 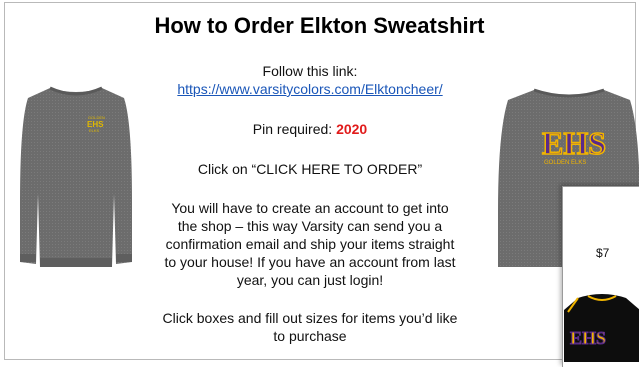 What do you see at coordinates (603, 253) in the screenshot?
I see `inset-price: $7` at bounding box center [603, 253].